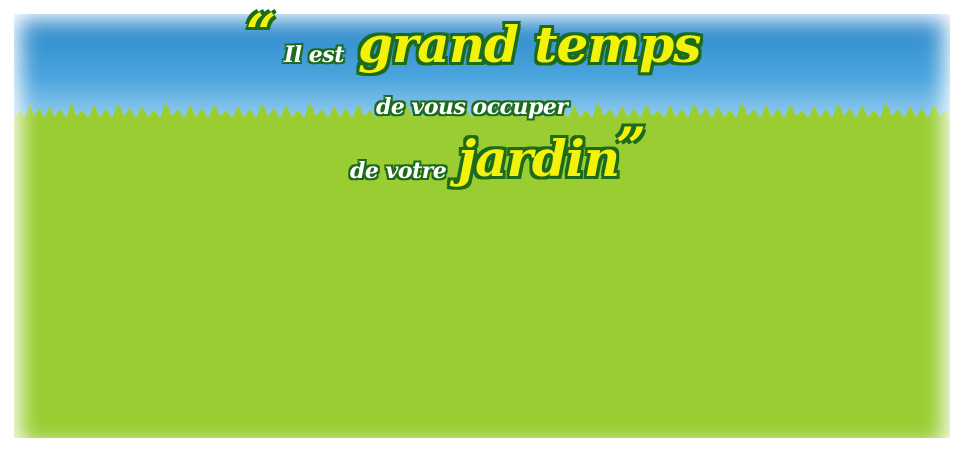 The image size is (964, 465). What do you see at coordinates (472, 107) in the screenshot?
I see `slogan-de-vous-occuper: de vous occuper` at bounding box center [472, 107].